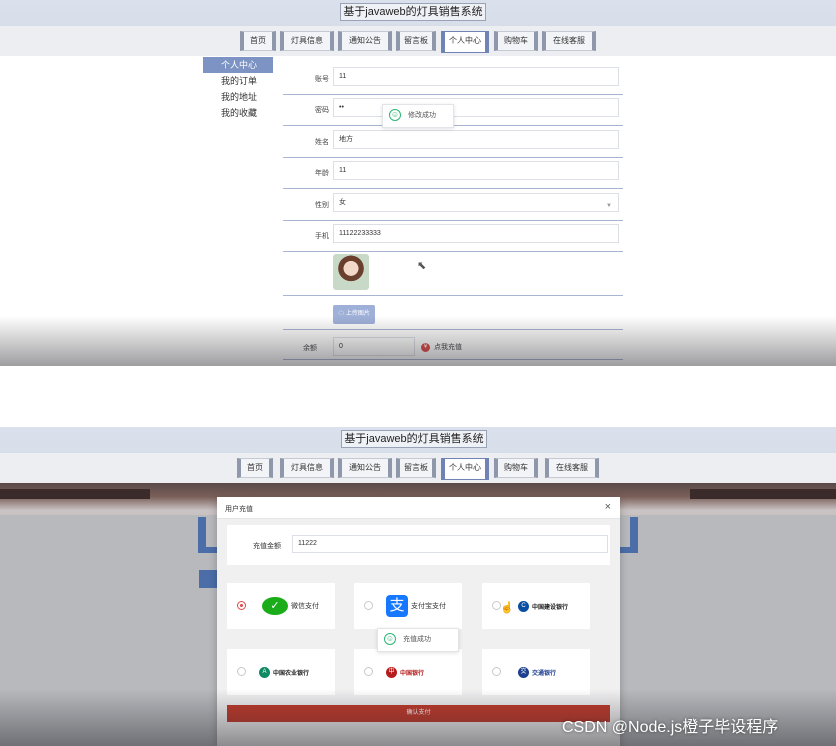 The width and height of the screenshot is (836, 746). I want to click on payment-option-abc: A 中国农业银行, so click(281, 672).